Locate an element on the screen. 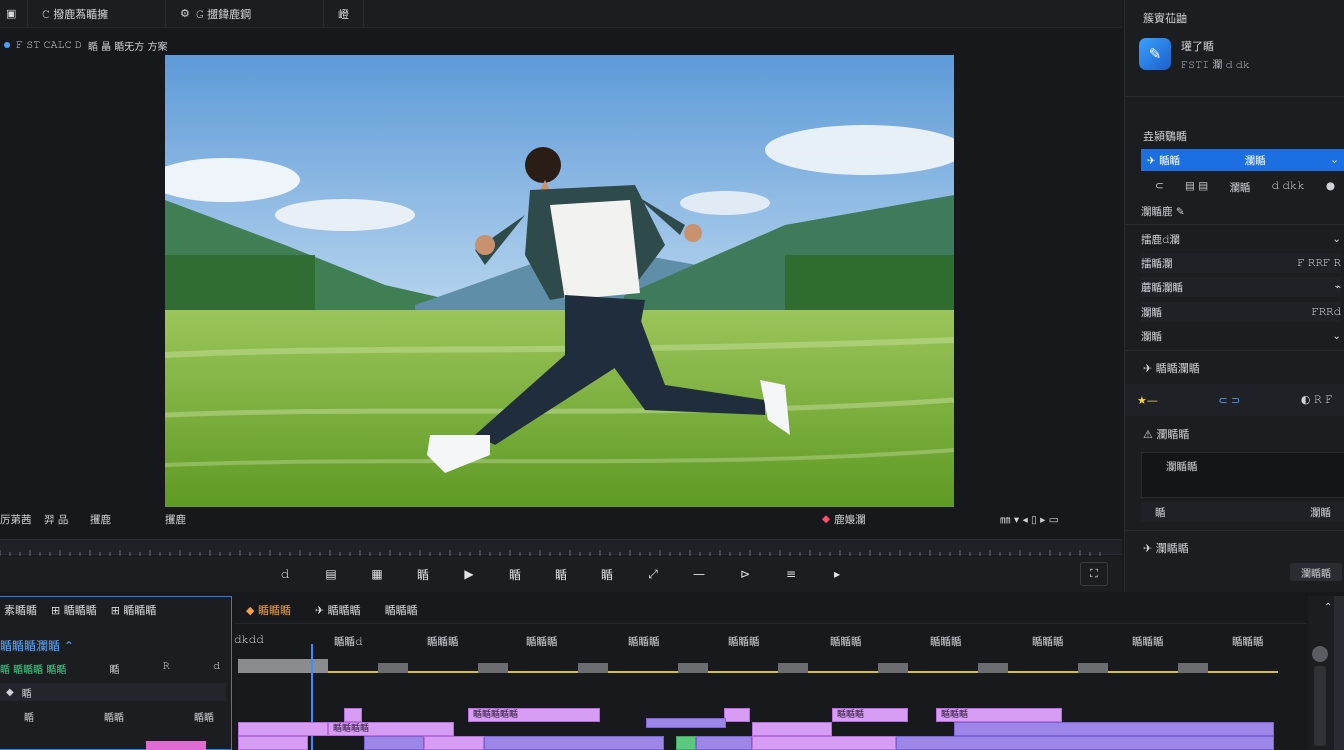 The image size is (1344, 750). tab-timeline-2: ✈ 瞃瞃瞃 is located at coordinates (338, 610).